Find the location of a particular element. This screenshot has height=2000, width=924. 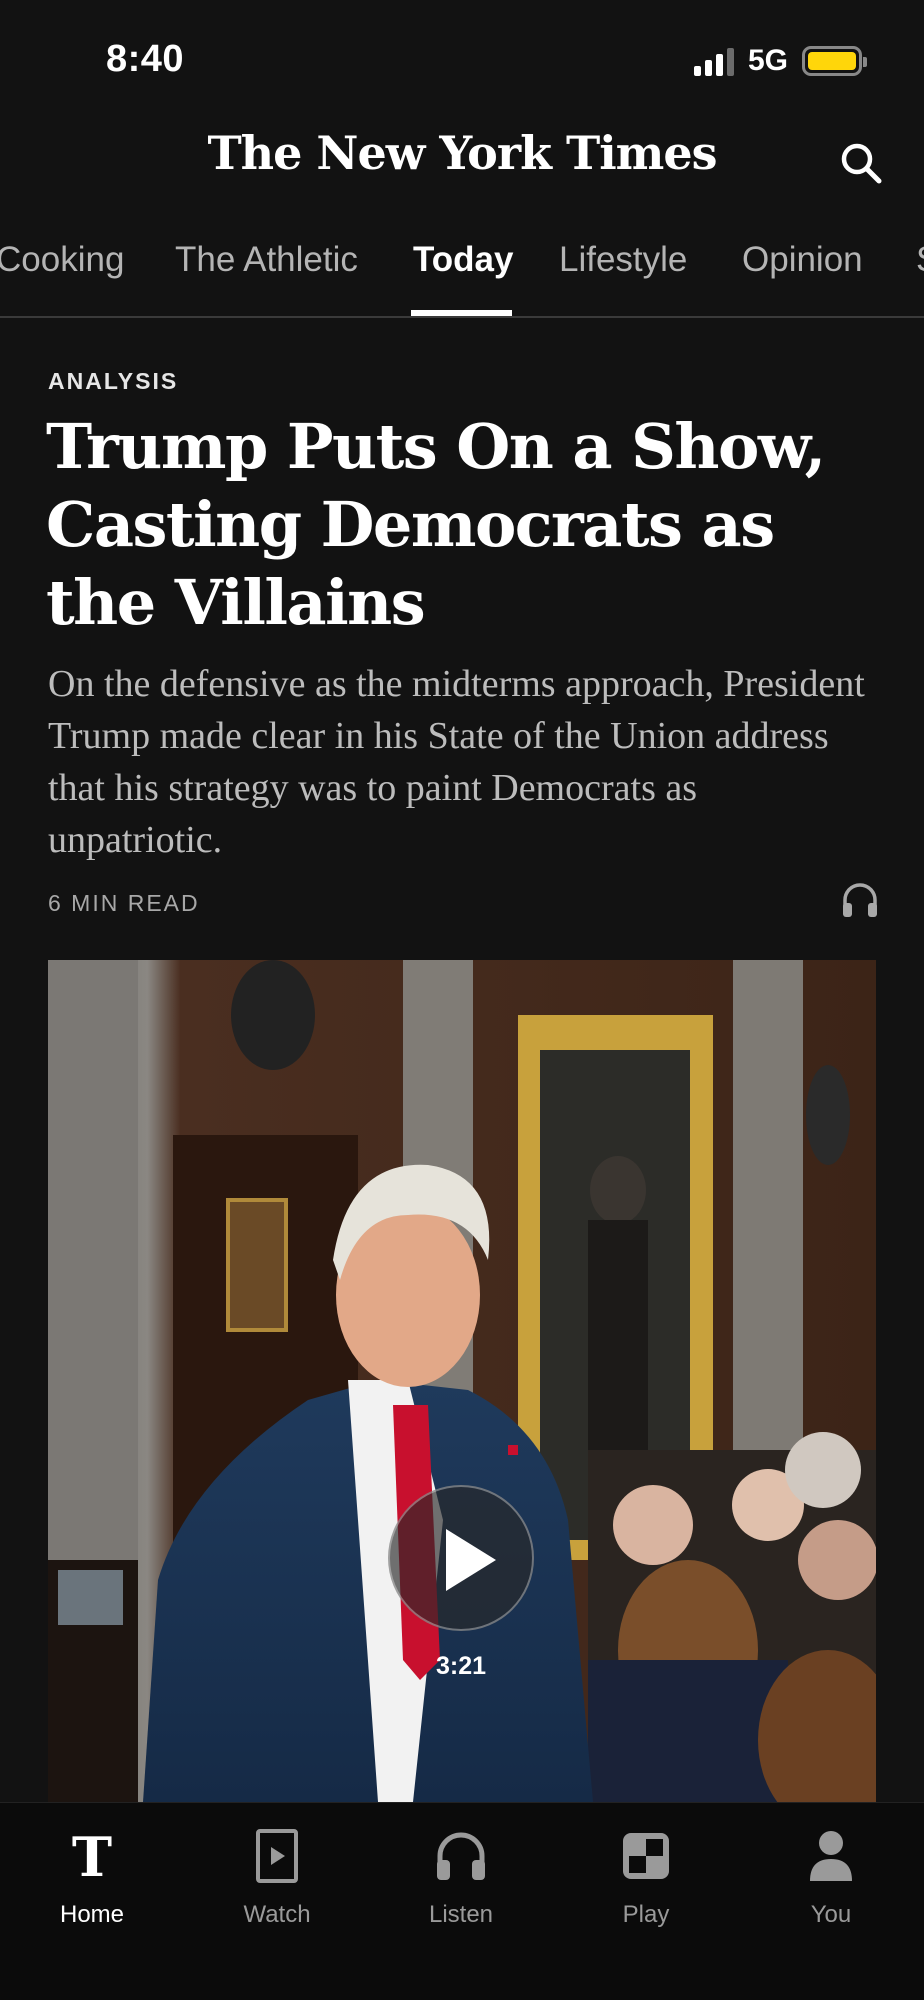

video-duration: 3:21 is located at coordinates (461, 1666).